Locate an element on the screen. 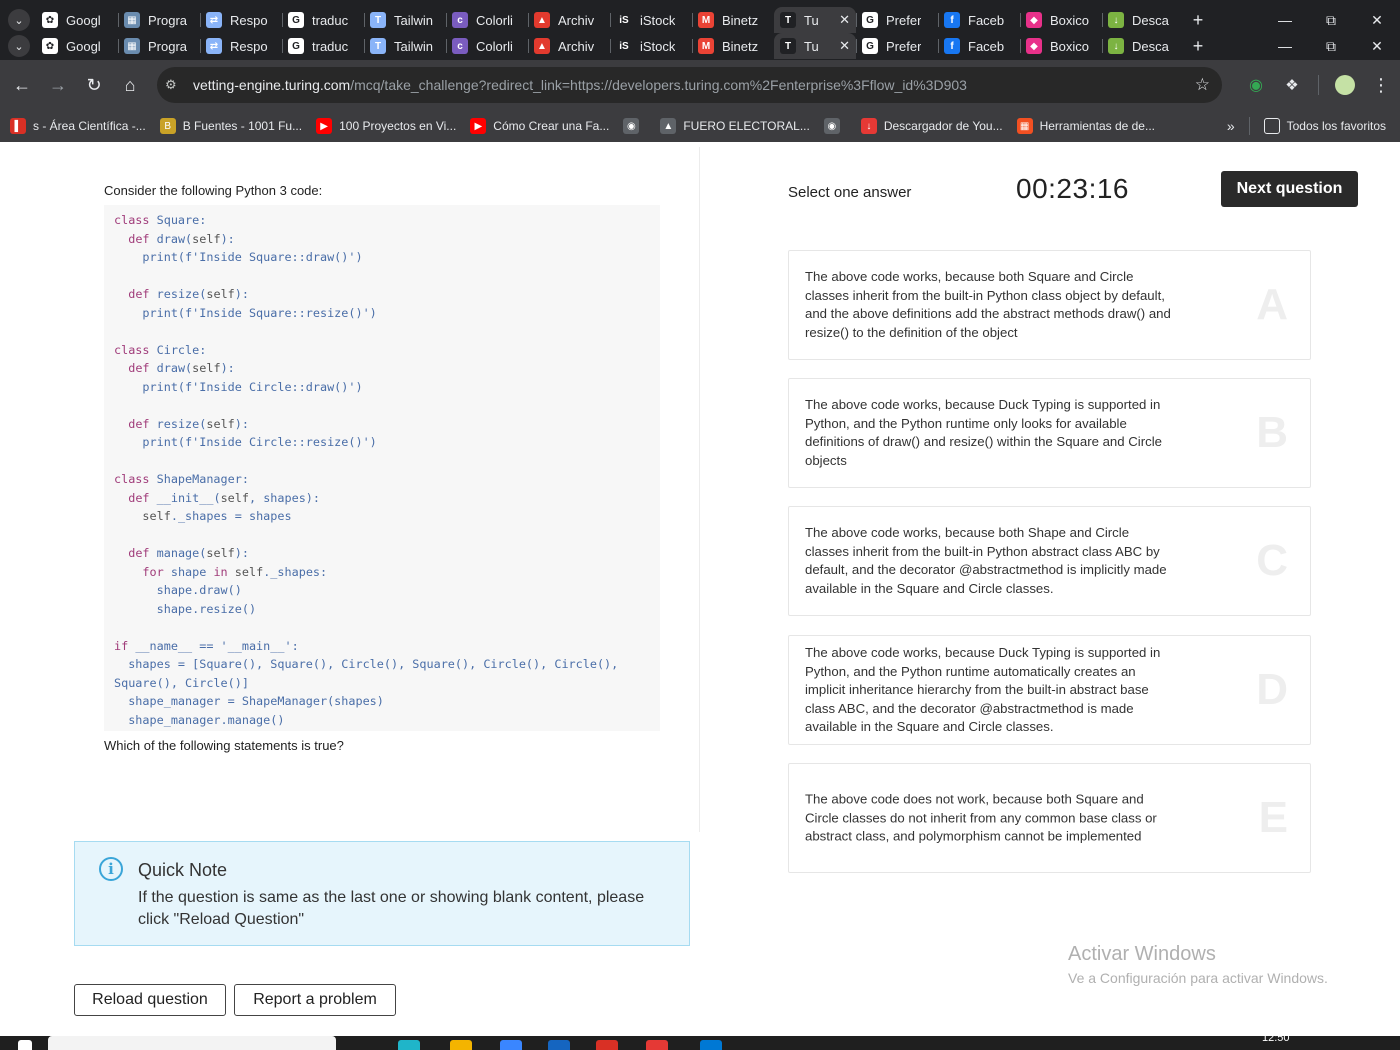 This screenshot has height=1050, width=1400. start-icon is located at coordinates (25, 1045).